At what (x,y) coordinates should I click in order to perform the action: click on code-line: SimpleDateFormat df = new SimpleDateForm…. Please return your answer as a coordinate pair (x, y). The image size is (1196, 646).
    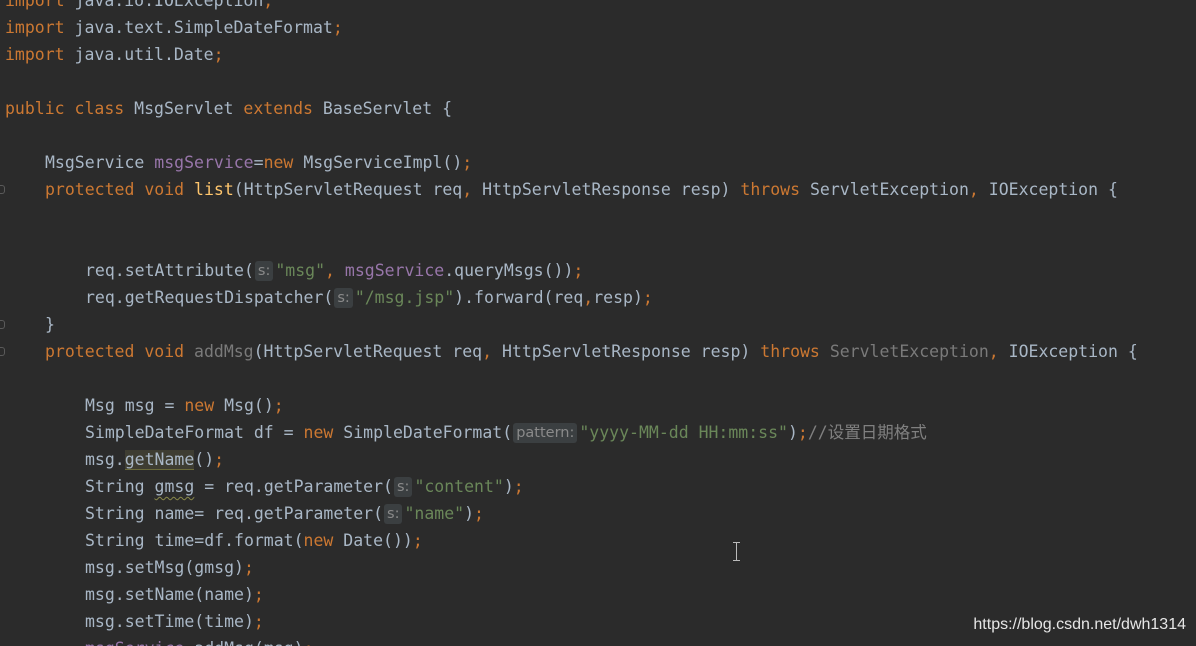
    Looking at the image, I should click on (506, 432).